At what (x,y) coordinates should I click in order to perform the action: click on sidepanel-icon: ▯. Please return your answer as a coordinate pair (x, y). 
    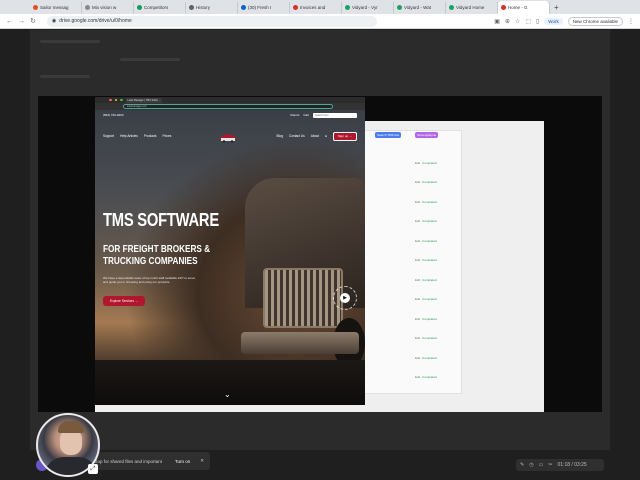
    Looking at the image, I should click on (537, 21).